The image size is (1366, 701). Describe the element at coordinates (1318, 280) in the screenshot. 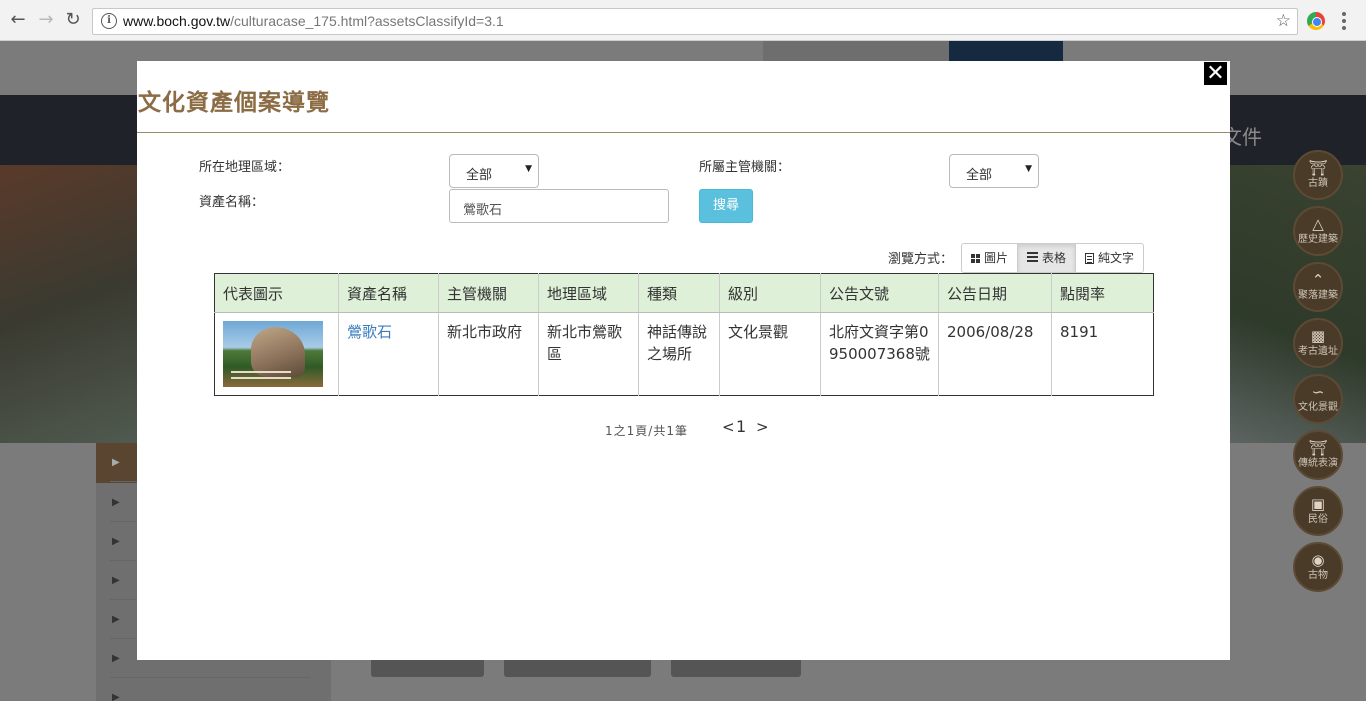

I see `roof-icon: ⌃` at that location.